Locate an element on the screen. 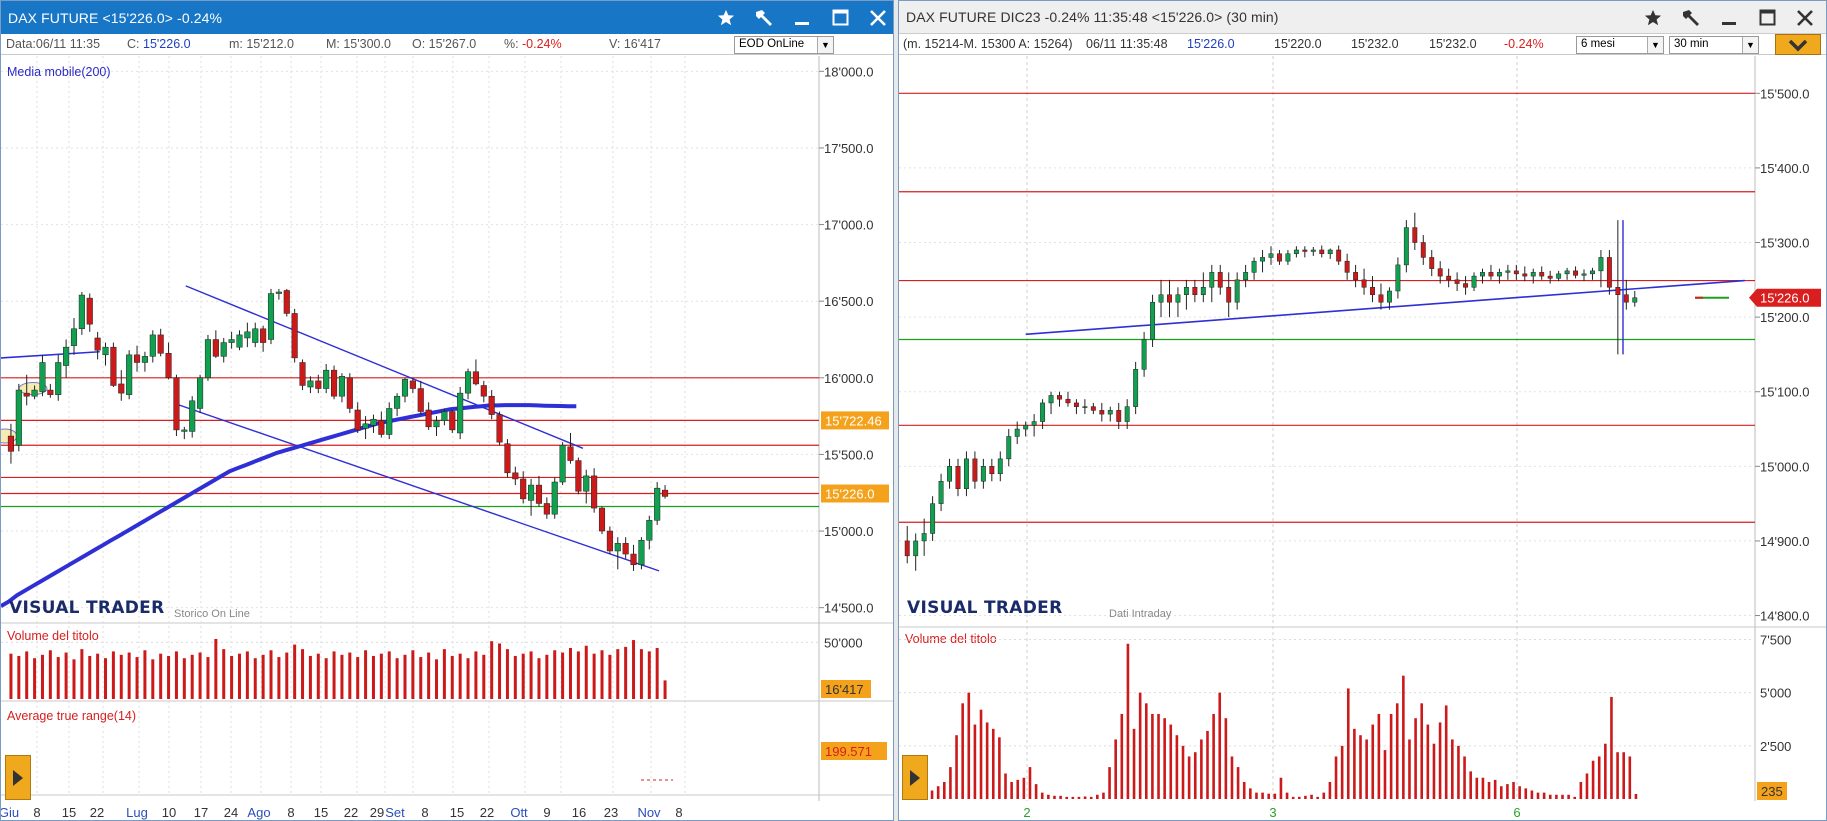 The width and height of the screenshot is (1827, 821). moving-average-200-line is located at coordinates (289, 505).